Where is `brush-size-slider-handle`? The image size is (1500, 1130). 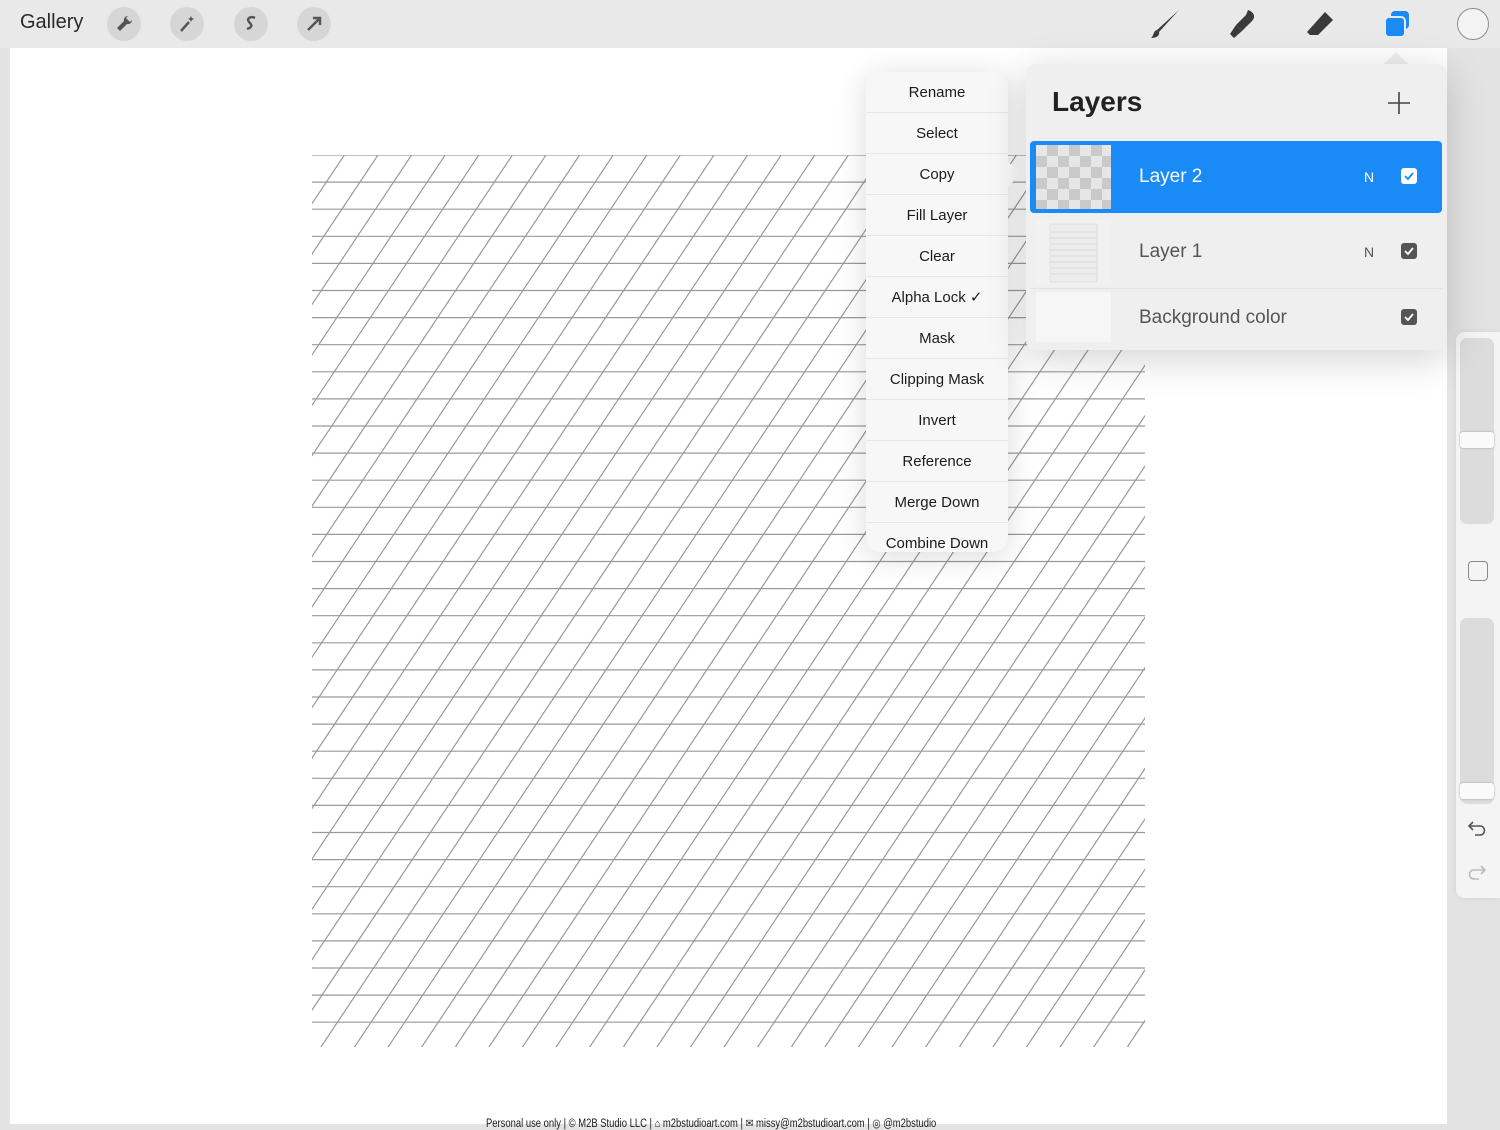
brush-size-slider-handle is located at coordinates (1477, 439).